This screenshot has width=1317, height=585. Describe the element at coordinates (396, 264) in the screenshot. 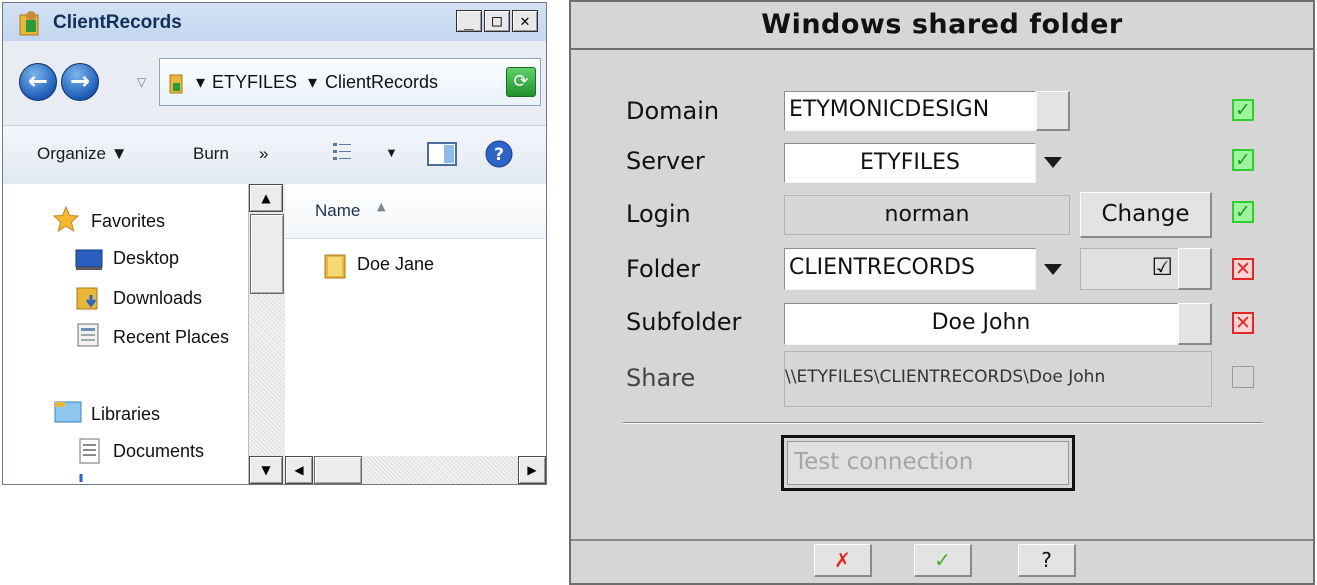

I see `list-item-label: Doe Jane` at that location.